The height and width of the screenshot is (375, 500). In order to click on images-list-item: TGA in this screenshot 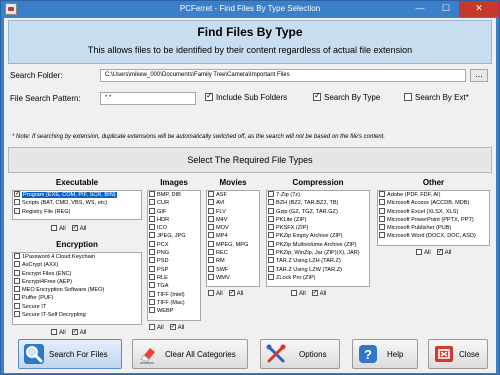, I will do `click(174, 286)`.